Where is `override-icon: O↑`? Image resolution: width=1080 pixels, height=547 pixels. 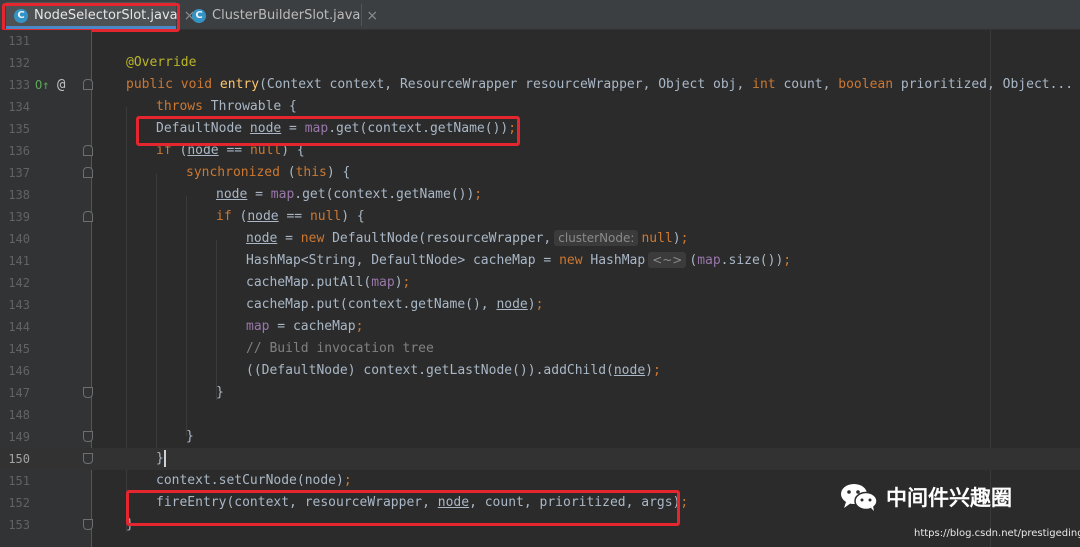
override-icon: O↑ is located at coordinates (42, 85).